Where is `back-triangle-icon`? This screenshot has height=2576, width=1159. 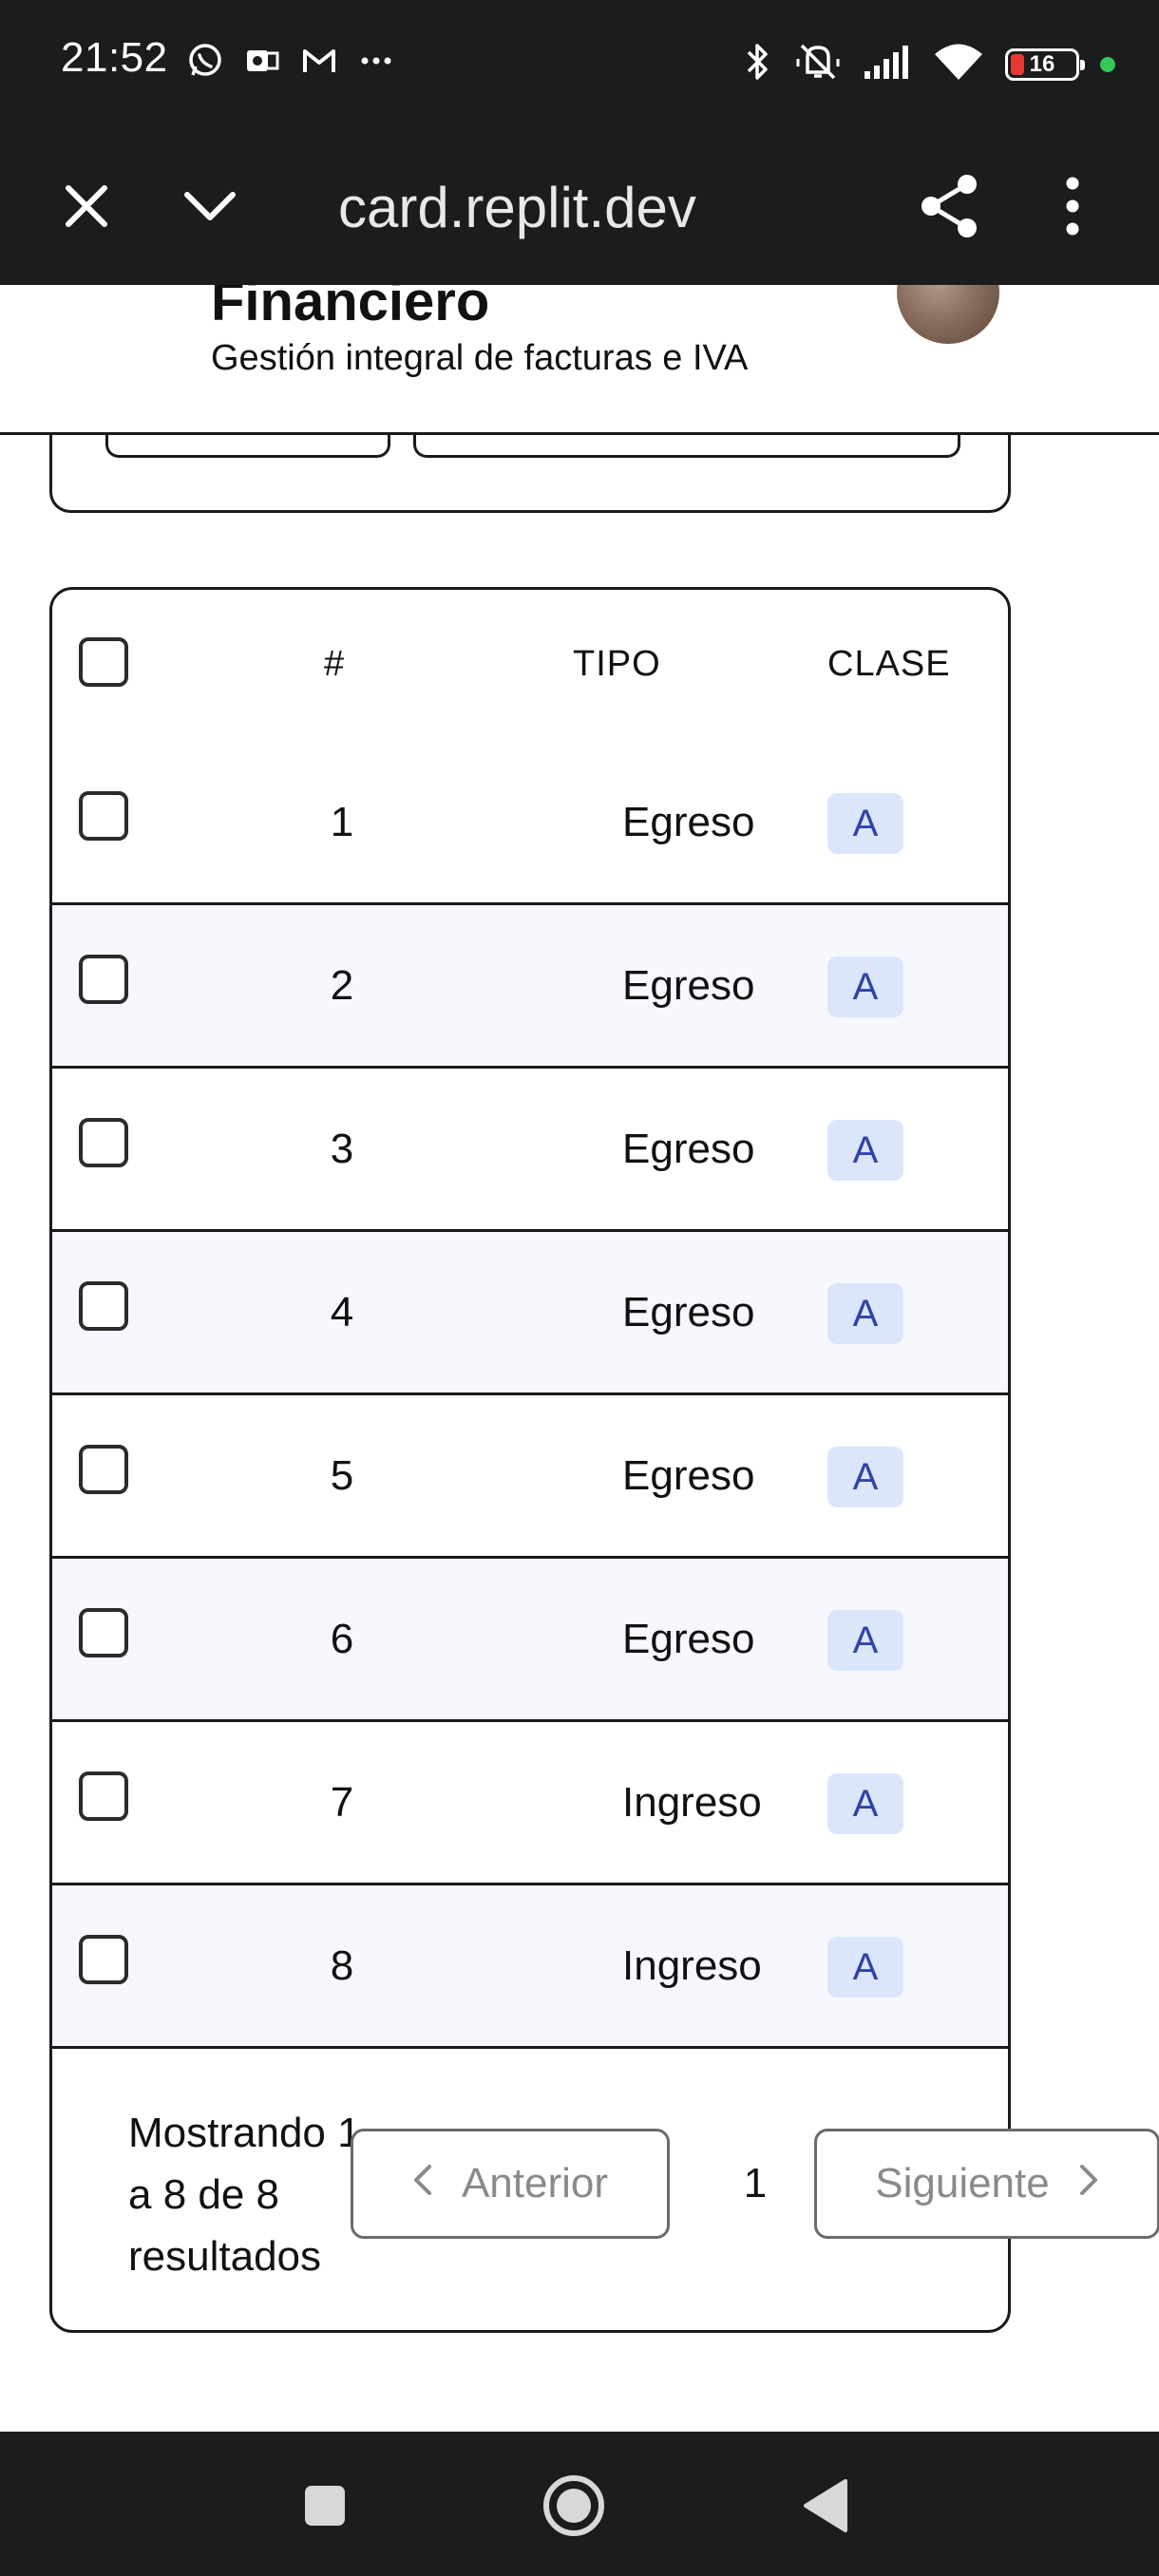
back-triangle-icon is located at coordinates (824, 2508).